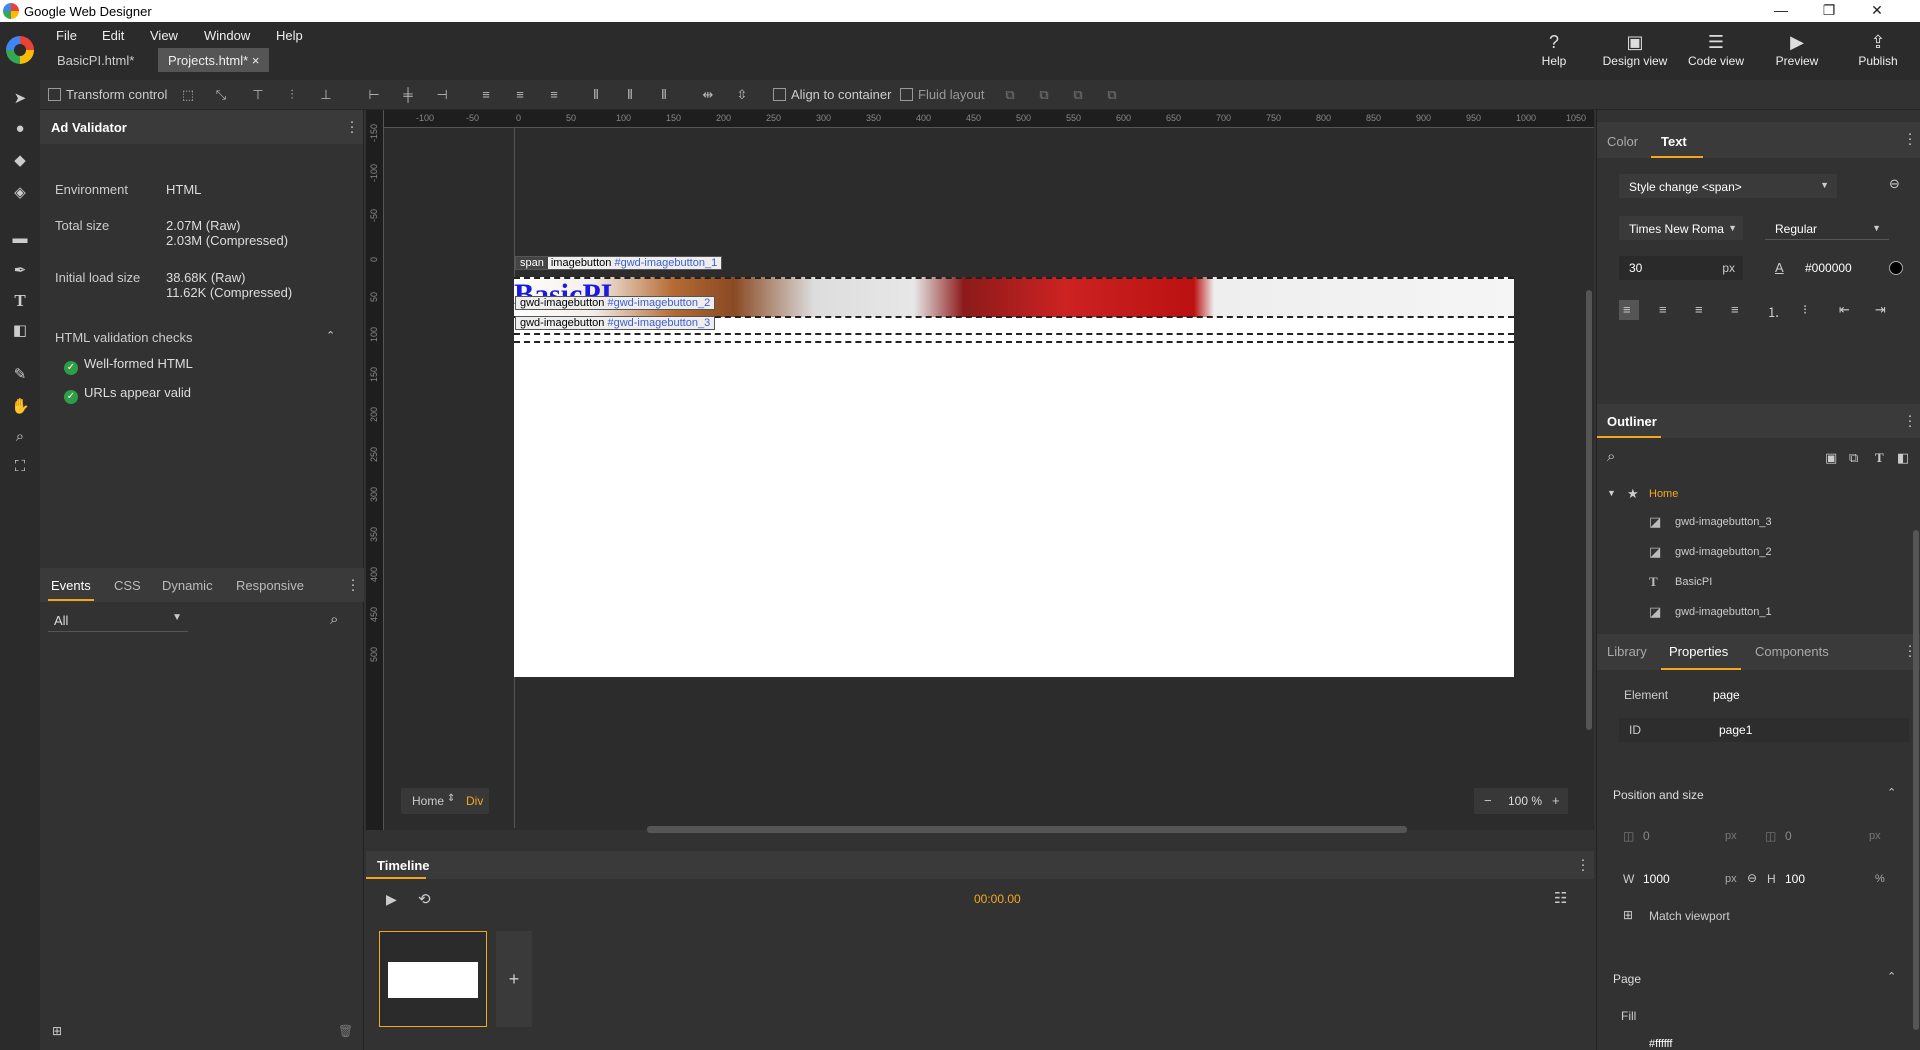 This screenshot has width=1920, height=1050. Describe the element at coordinates (20, 99) in the screenshot. I see `selection-tool-icon: ➤` at that location.